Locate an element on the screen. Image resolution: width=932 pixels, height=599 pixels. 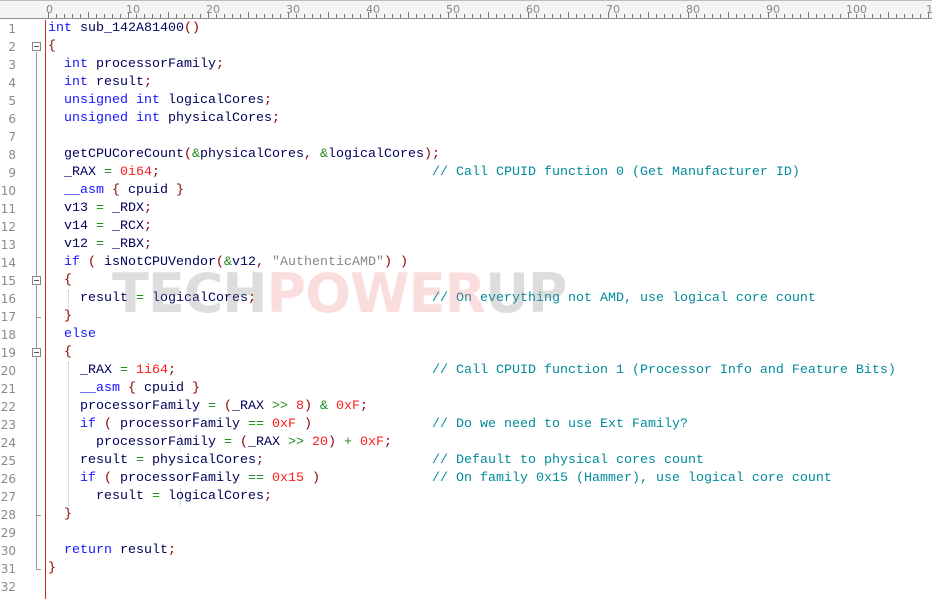
code-token-op: + is located at coordinates (347, 442).